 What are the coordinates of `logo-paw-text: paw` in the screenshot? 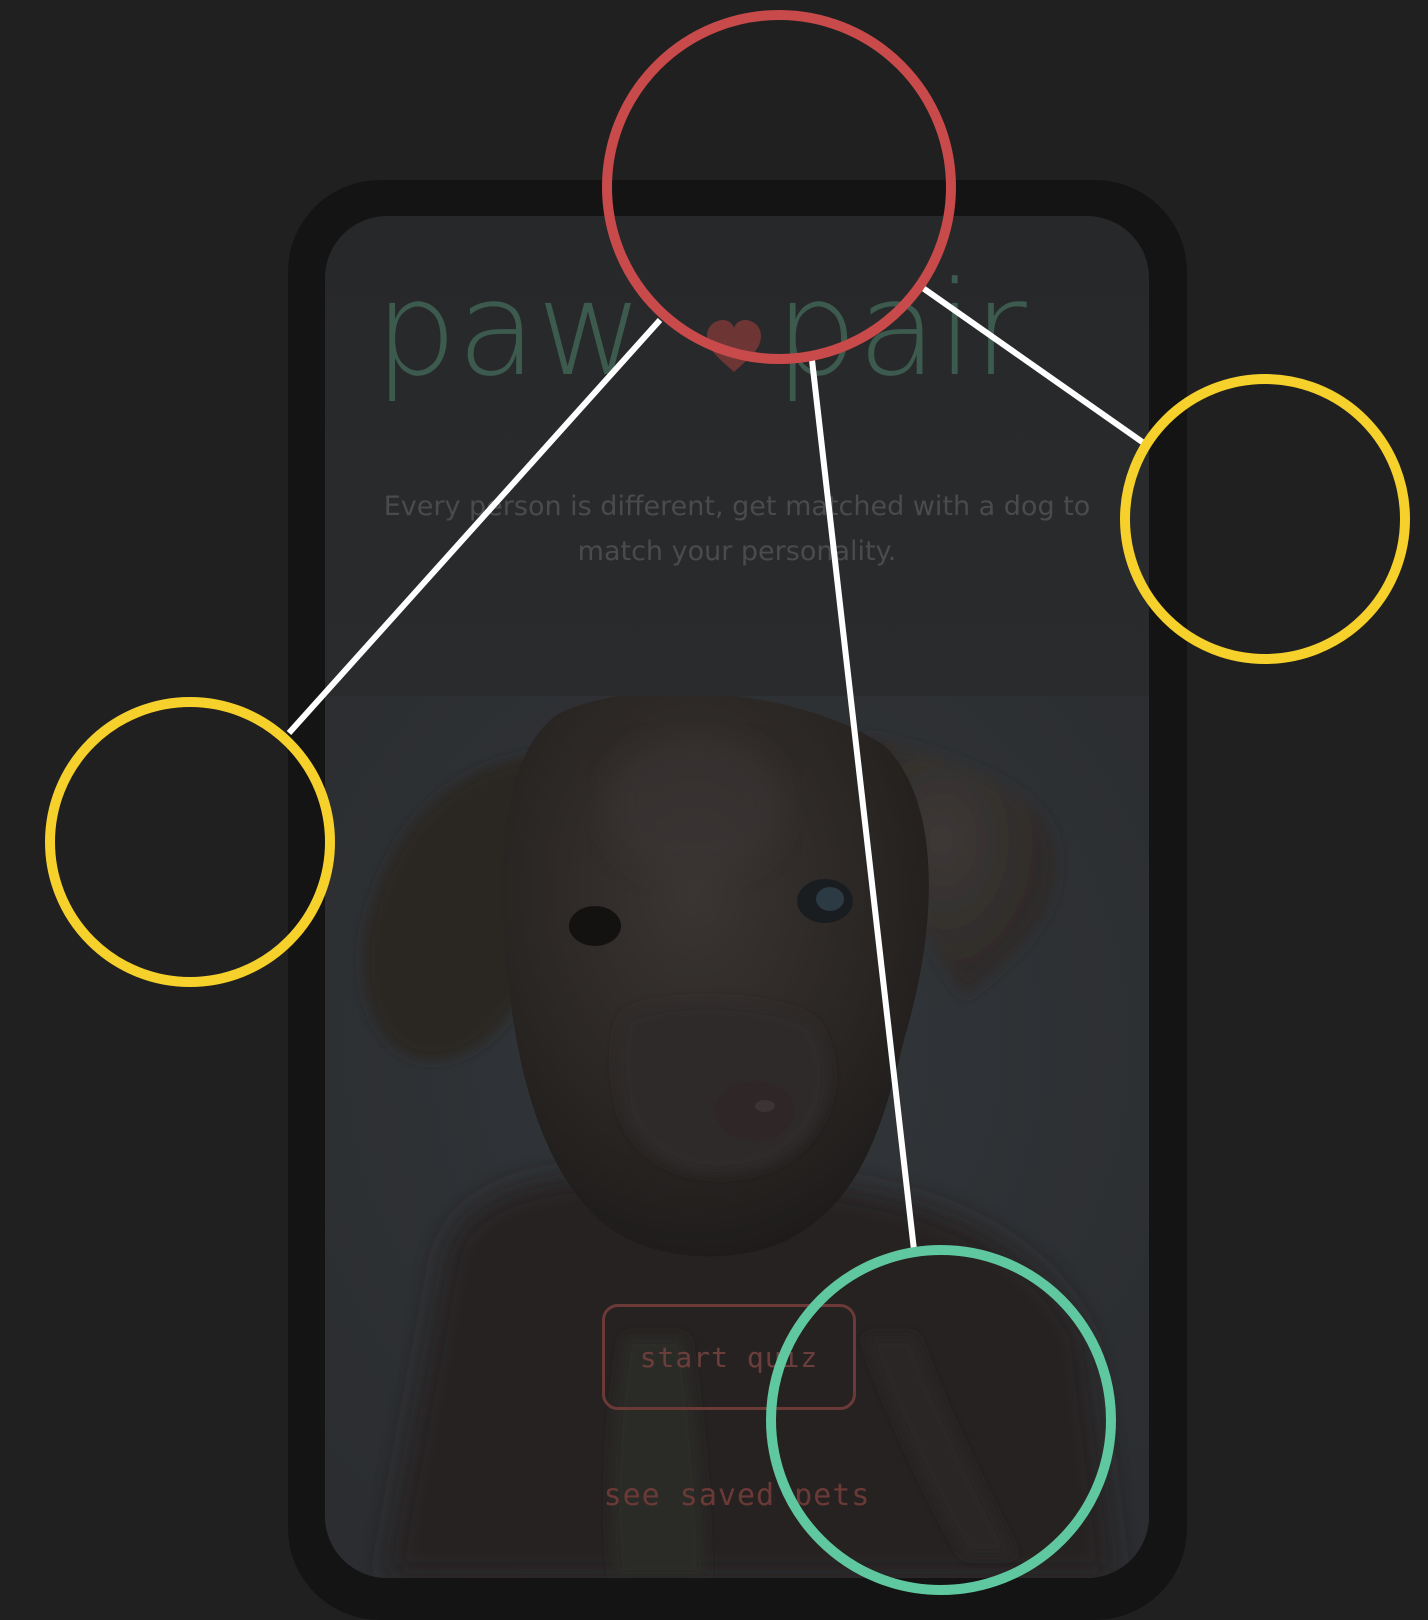 It's located at (508, 329).